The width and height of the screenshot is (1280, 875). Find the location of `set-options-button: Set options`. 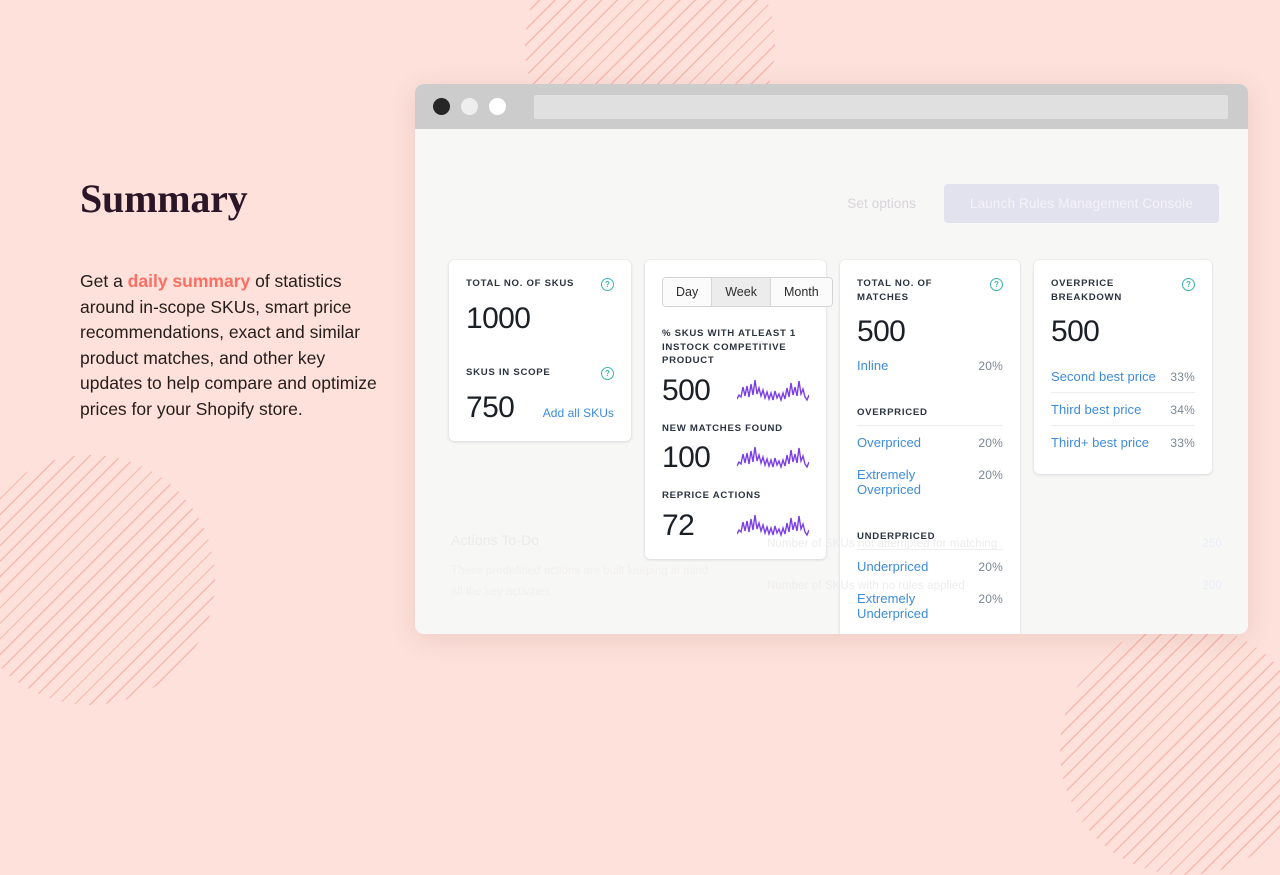

set-options-button: Set options is located at coordinates (881, 203).